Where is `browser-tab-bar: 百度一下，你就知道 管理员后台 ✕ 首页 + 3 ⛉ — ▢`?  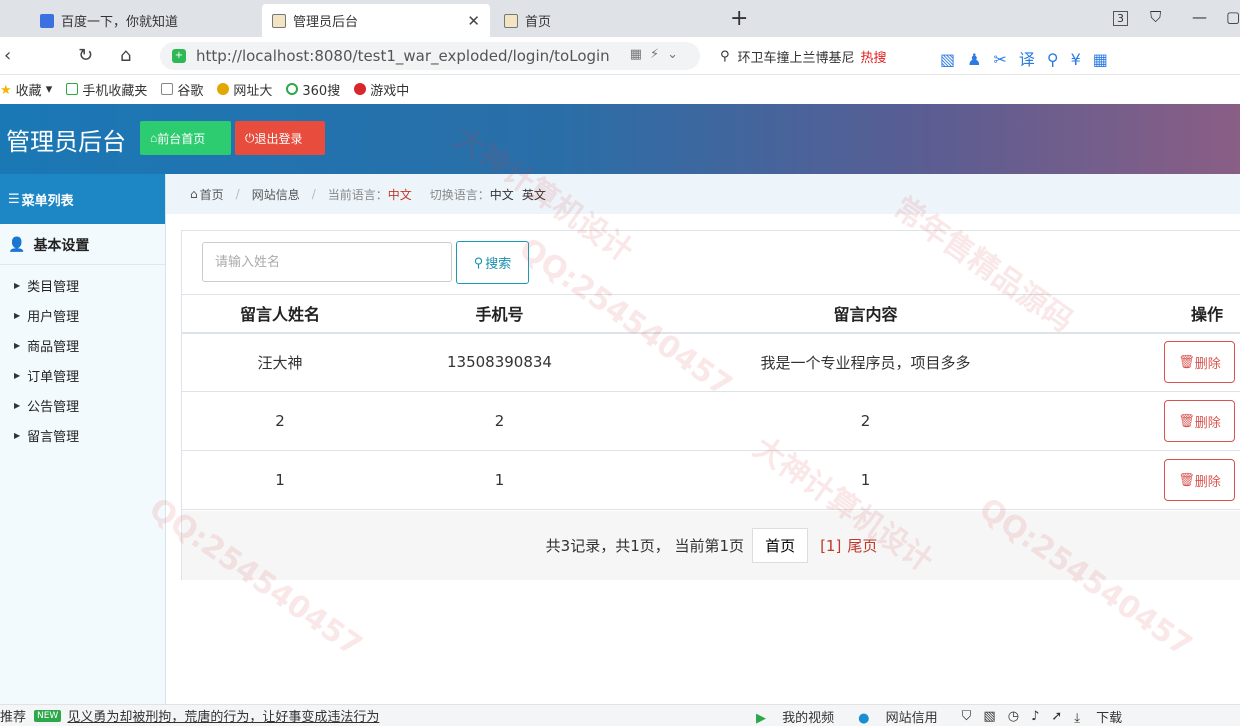 browser-tab-bar: 百度一下，你就知道 管理员后台 ✕ 首页 + 3 ⛉ — ▢ is located at coordinates (620, 18).